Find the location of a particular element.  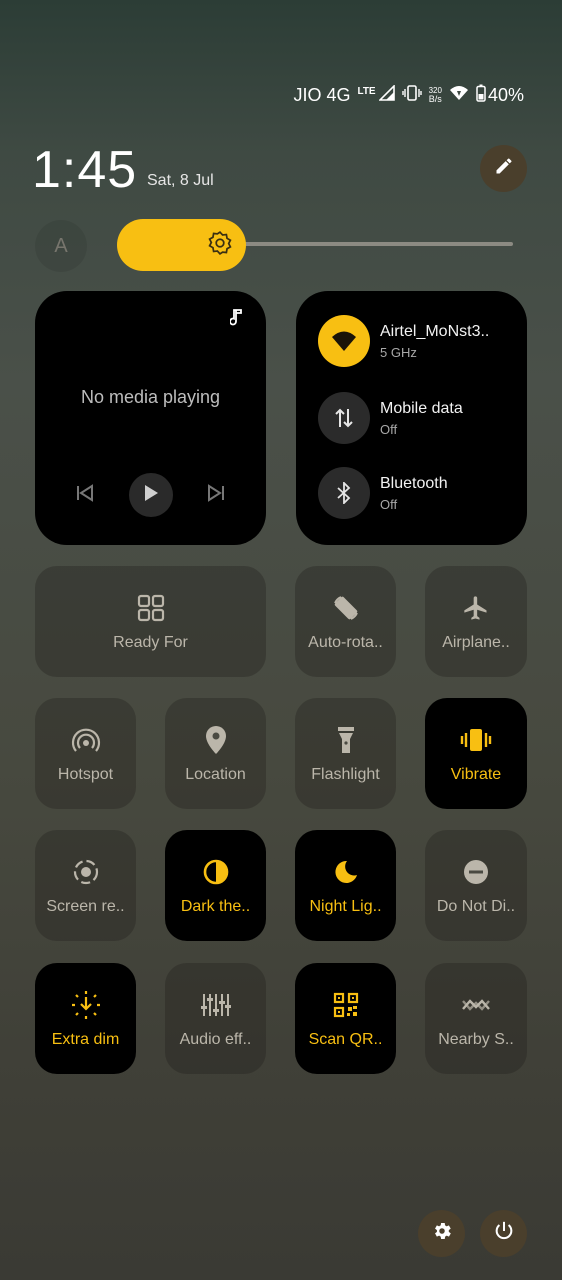

tile-do-not-disturb: Do Not Di.. is located at coordinates (476, 885).